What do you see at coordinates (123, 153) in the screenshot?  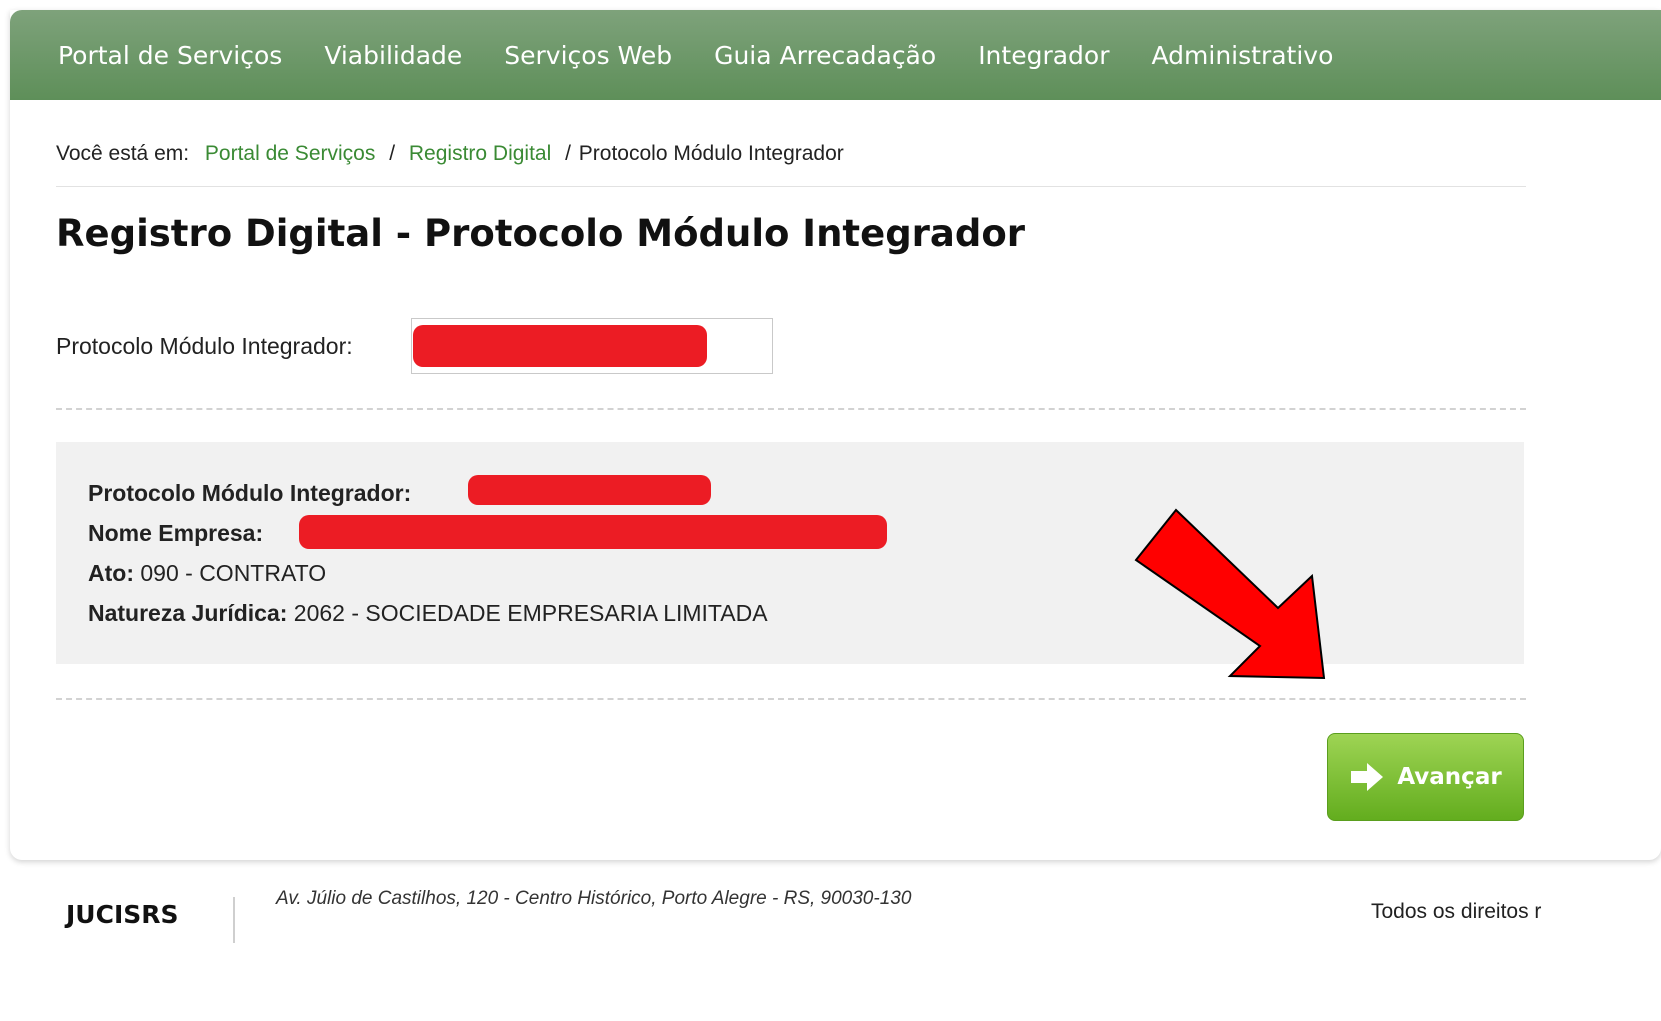 I see `breadcrumb-prefix: Você está em:` at bounding box center [123, 153].